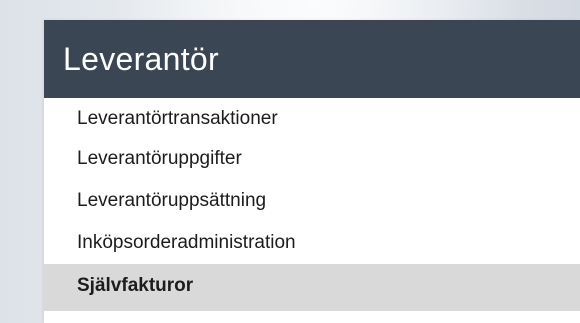  Describe the element at coordinates (312, 287) in the screenshot. I see `menu-item-self-billing: Självfakturor` at that location.